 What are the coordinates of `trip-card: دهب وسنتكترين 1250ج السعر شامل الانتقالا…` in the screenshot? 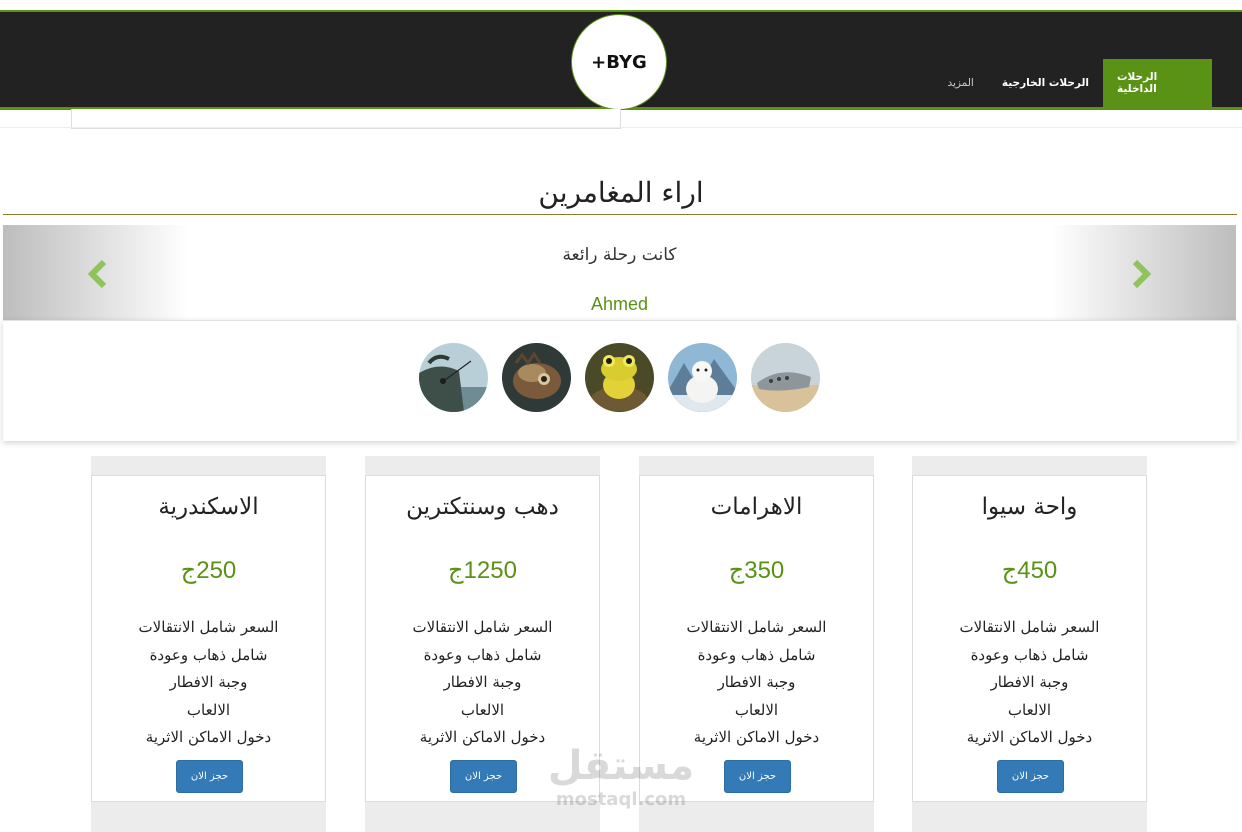 It's located at (482, 644).